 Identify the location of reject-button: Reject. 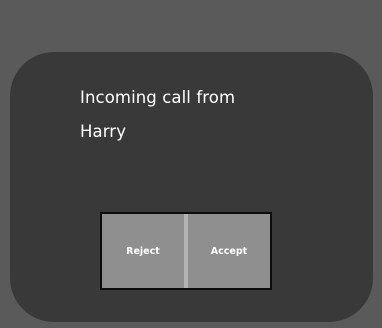
(143, 251).